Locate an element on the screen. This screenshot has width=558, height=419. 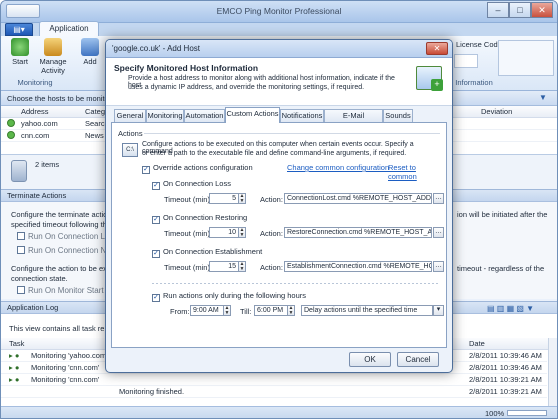
on-connection-establishment-label: On Connection Establishment is located at coordinates (213, 251).